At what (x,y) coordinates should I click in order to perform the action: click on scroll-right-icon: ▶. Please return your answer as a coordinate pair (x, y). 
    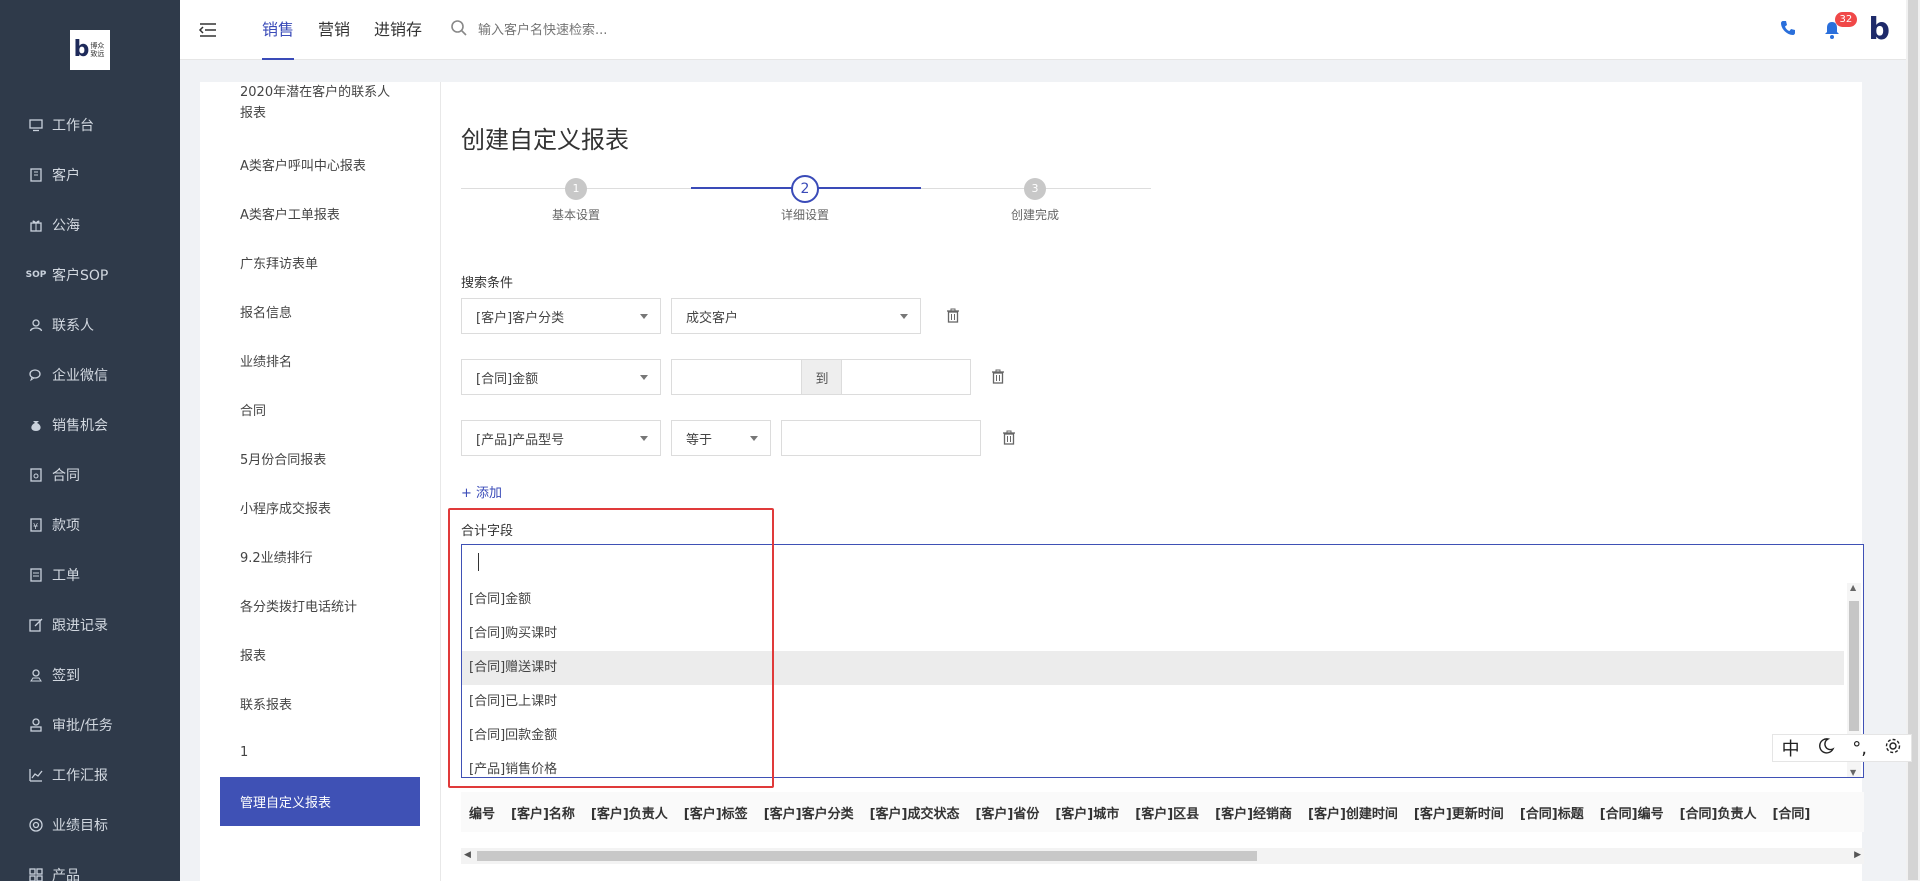
    Looking at the image, I should click on (1857, 855).